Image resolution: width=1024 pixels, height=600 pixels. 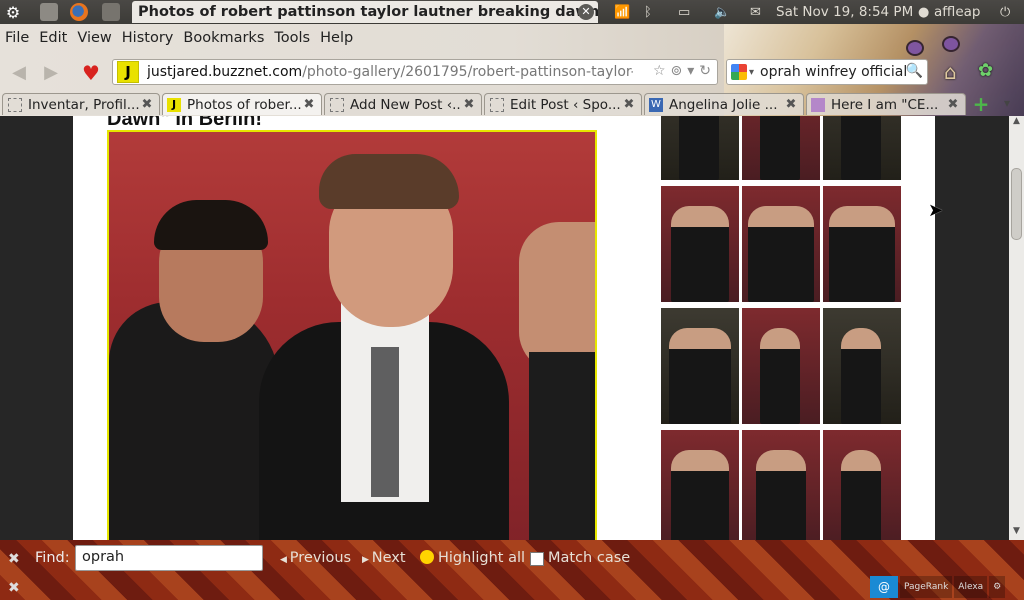 I want to click on new-tab-icon: +, so click(x=981, y=104).